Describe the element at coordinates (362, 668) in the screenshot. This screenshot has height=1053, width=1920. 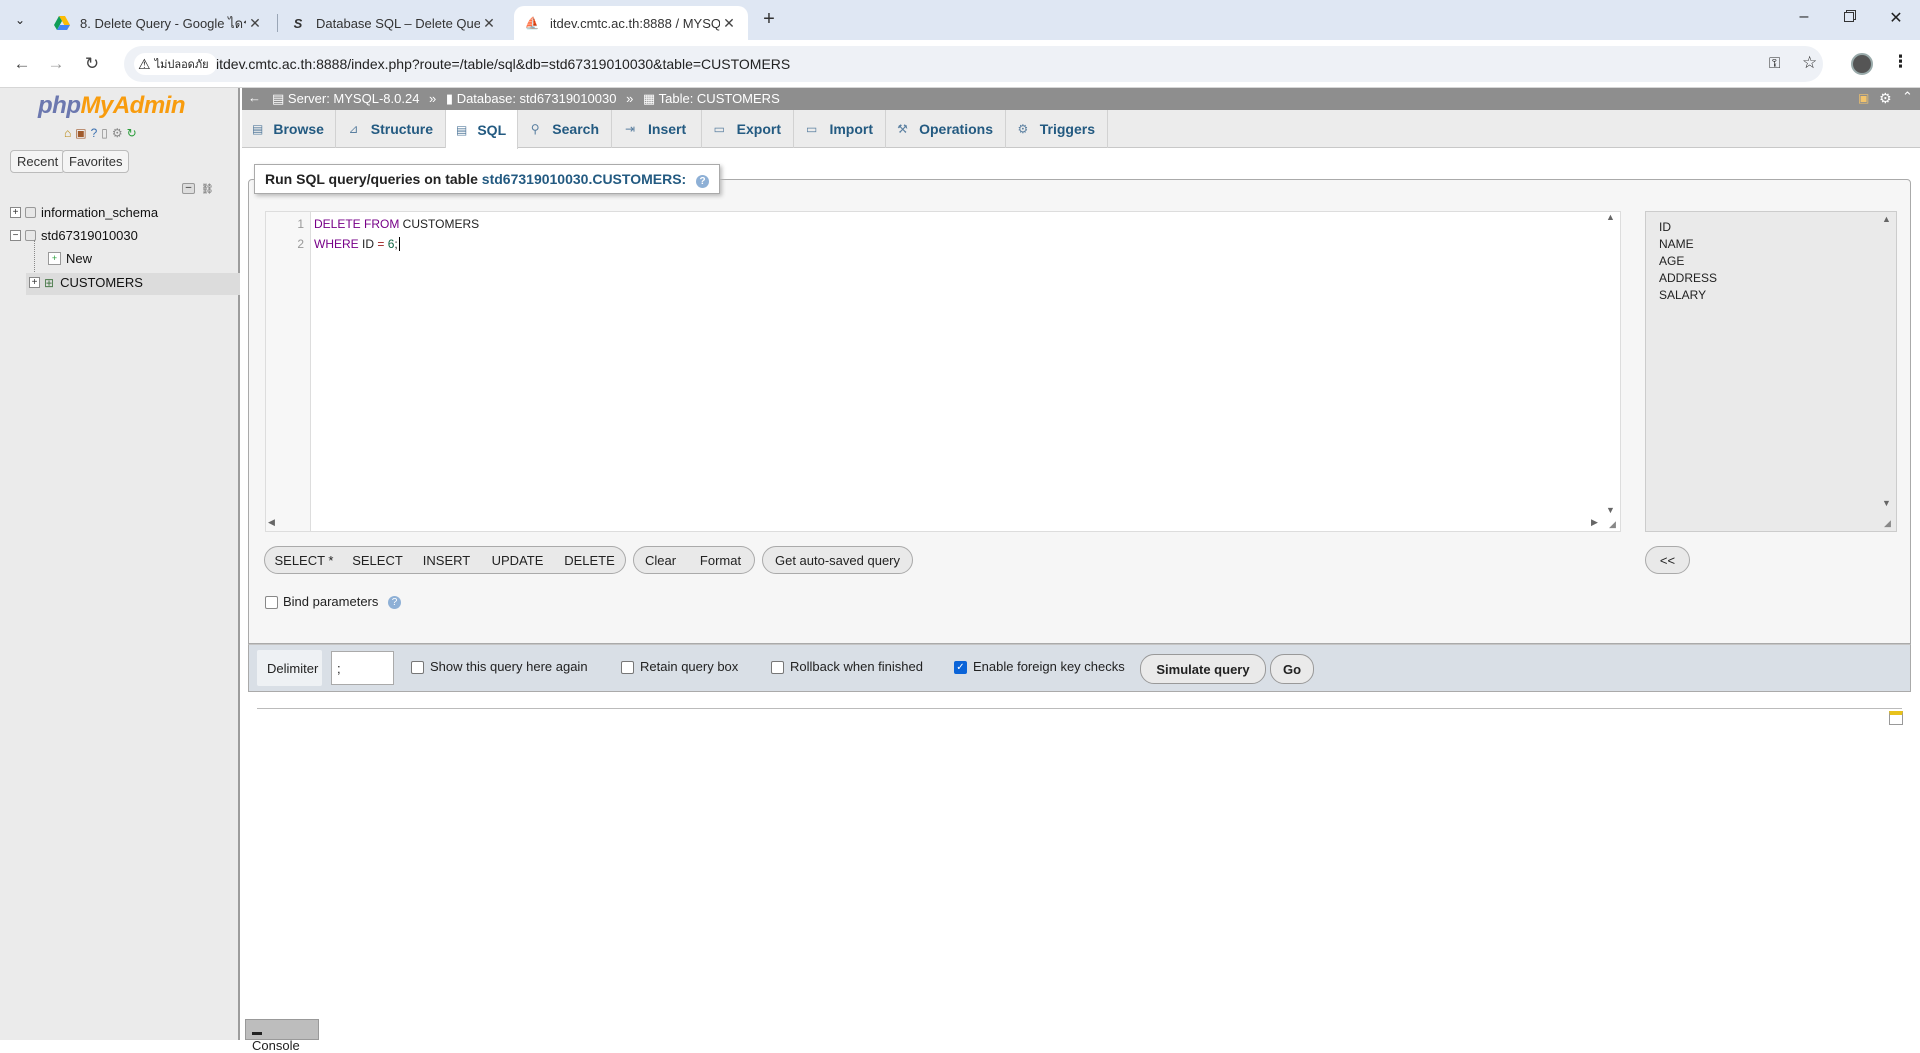
I see `delimiter-input: ;` at that location.